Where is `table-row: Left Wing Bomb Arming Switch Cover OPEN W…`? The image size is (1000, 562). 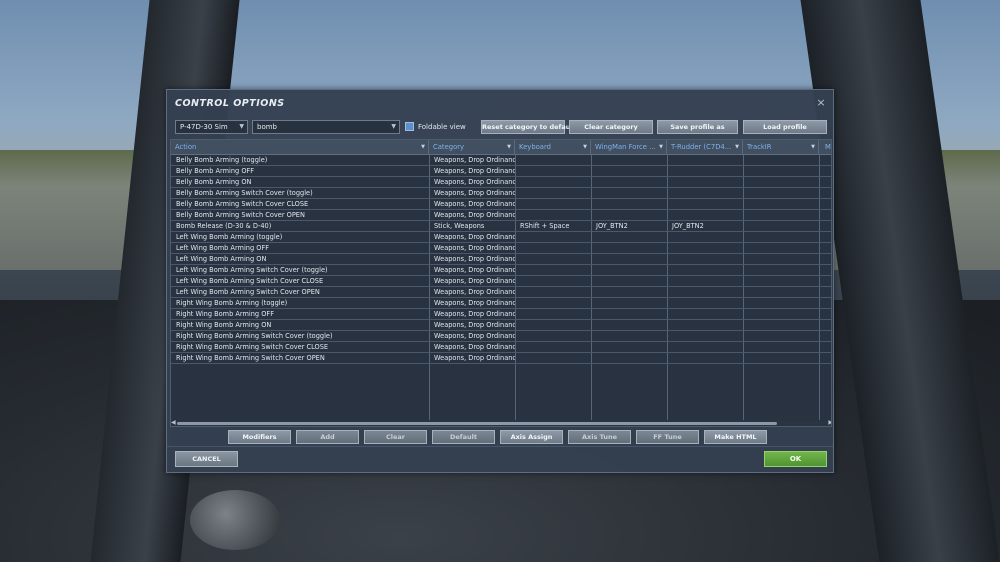 table-row: Left Wing Bomb Arming Switch Cover OPEN W… is located at coordinates (501, 292).